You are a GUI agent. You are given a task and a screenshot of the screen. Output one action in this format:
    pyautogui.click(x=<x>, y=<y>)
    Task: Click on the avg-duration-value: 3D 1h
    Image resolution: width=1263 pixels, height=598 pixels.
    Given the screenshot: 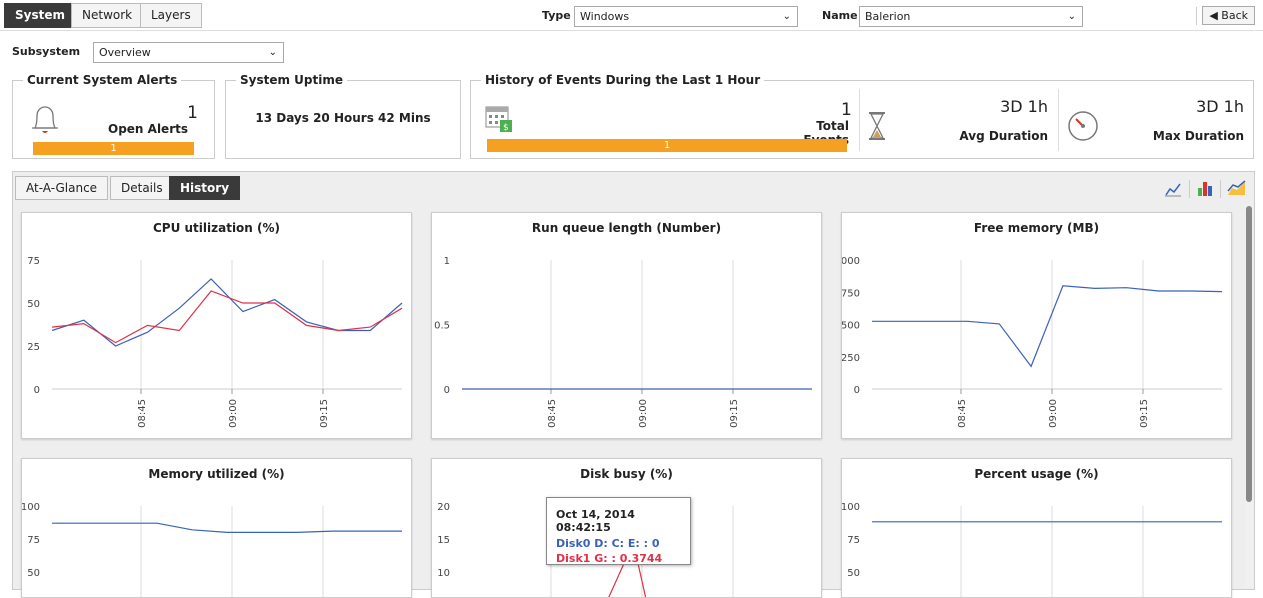 What is the action you would take?
    pyautogui.click(x=1024, y=106)
    